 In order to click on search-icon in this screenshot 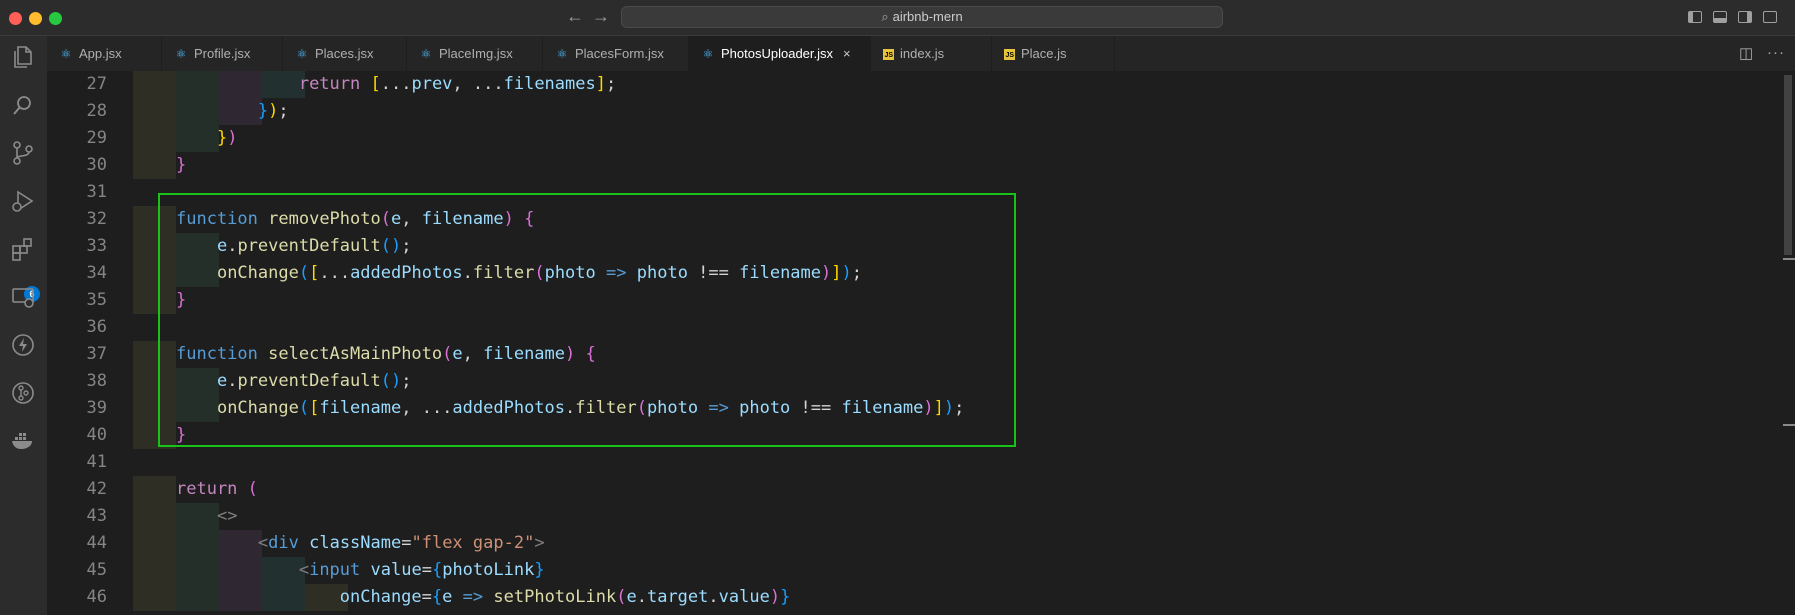, I will do `click(23, 105)`.